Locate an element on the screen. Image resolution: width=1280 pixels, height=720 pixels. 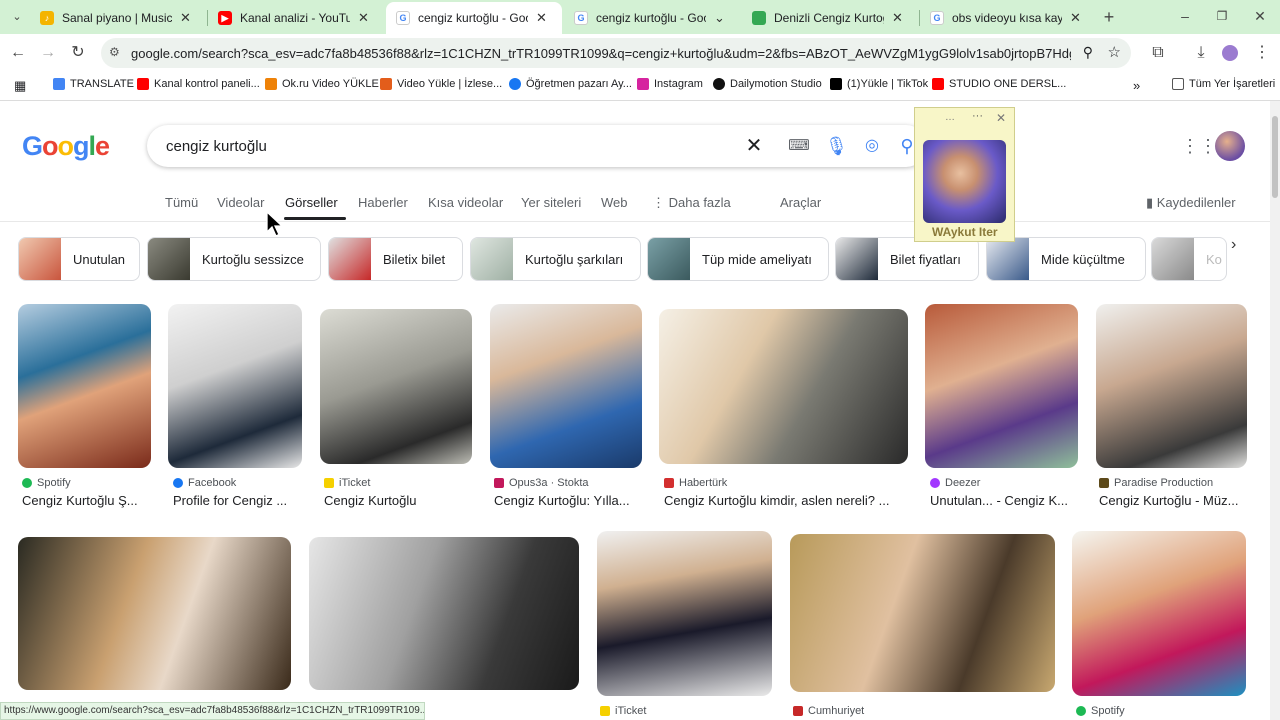
maximize-button: ❐ is located at coordinates (1222, 16).